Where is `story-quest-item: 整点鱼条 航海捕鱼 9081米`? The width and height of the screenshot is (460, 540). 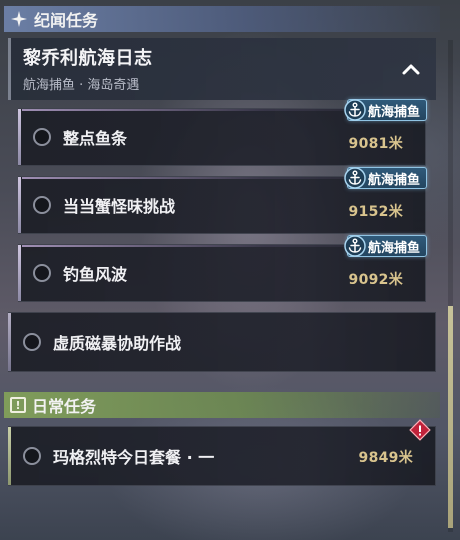
story-quest-item: 整点鱼条 航海捕鱼 9081米 is located at coordinates (222, 132).